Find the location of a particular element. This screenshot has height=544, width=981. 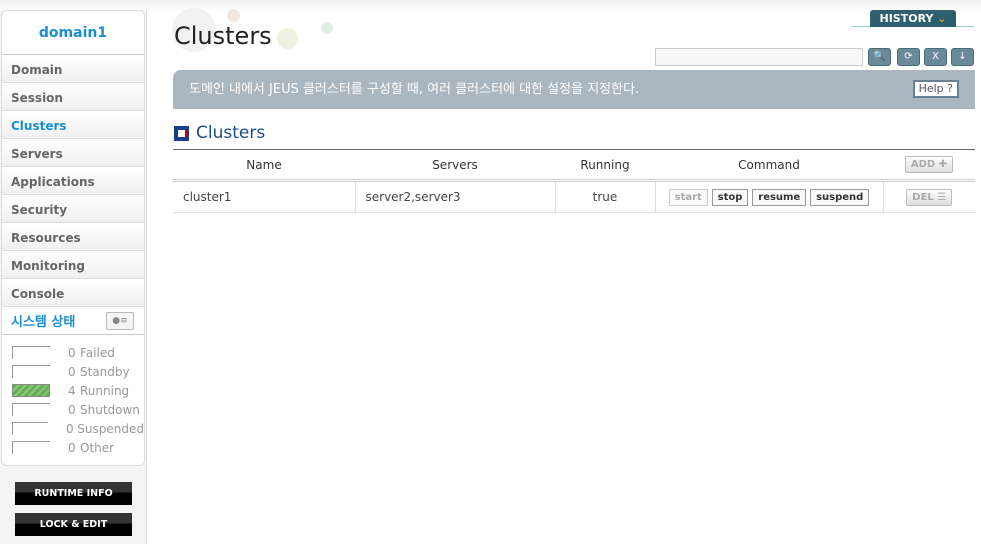

status-label: Standby is located at coordinates (105, 371).